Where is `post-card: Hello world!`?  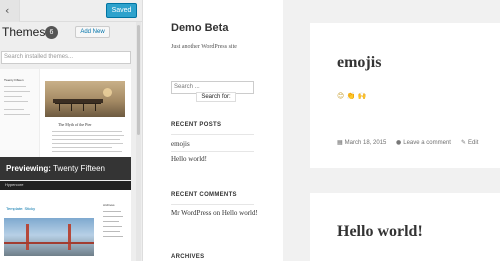
post-card: Hello world! is located at coordinates (405, 227).